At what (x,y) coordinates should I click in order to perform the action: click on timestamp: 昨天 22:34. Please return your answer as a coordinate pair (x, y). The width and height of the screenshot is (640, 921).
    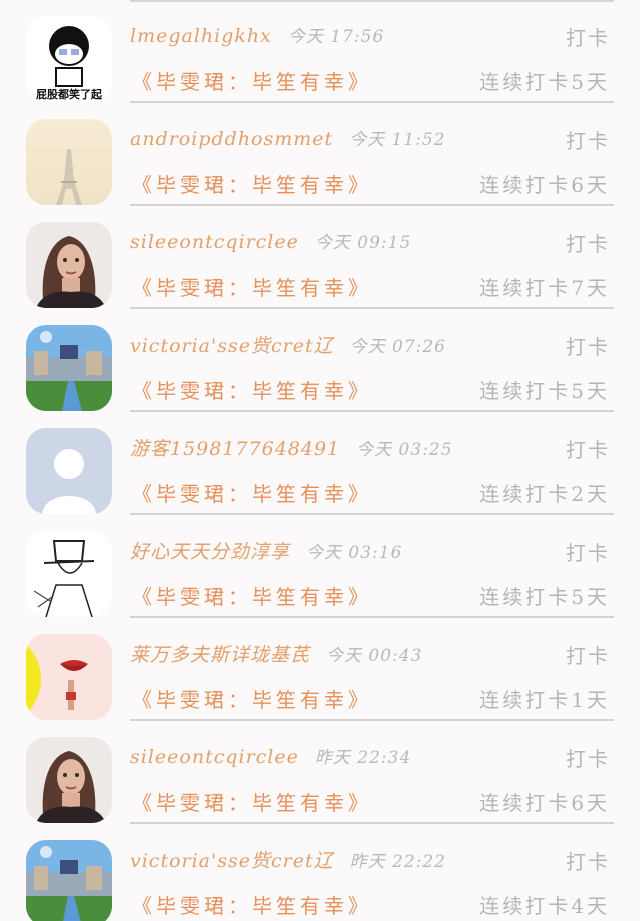
    Looking at the image, I should click on (363, 758).